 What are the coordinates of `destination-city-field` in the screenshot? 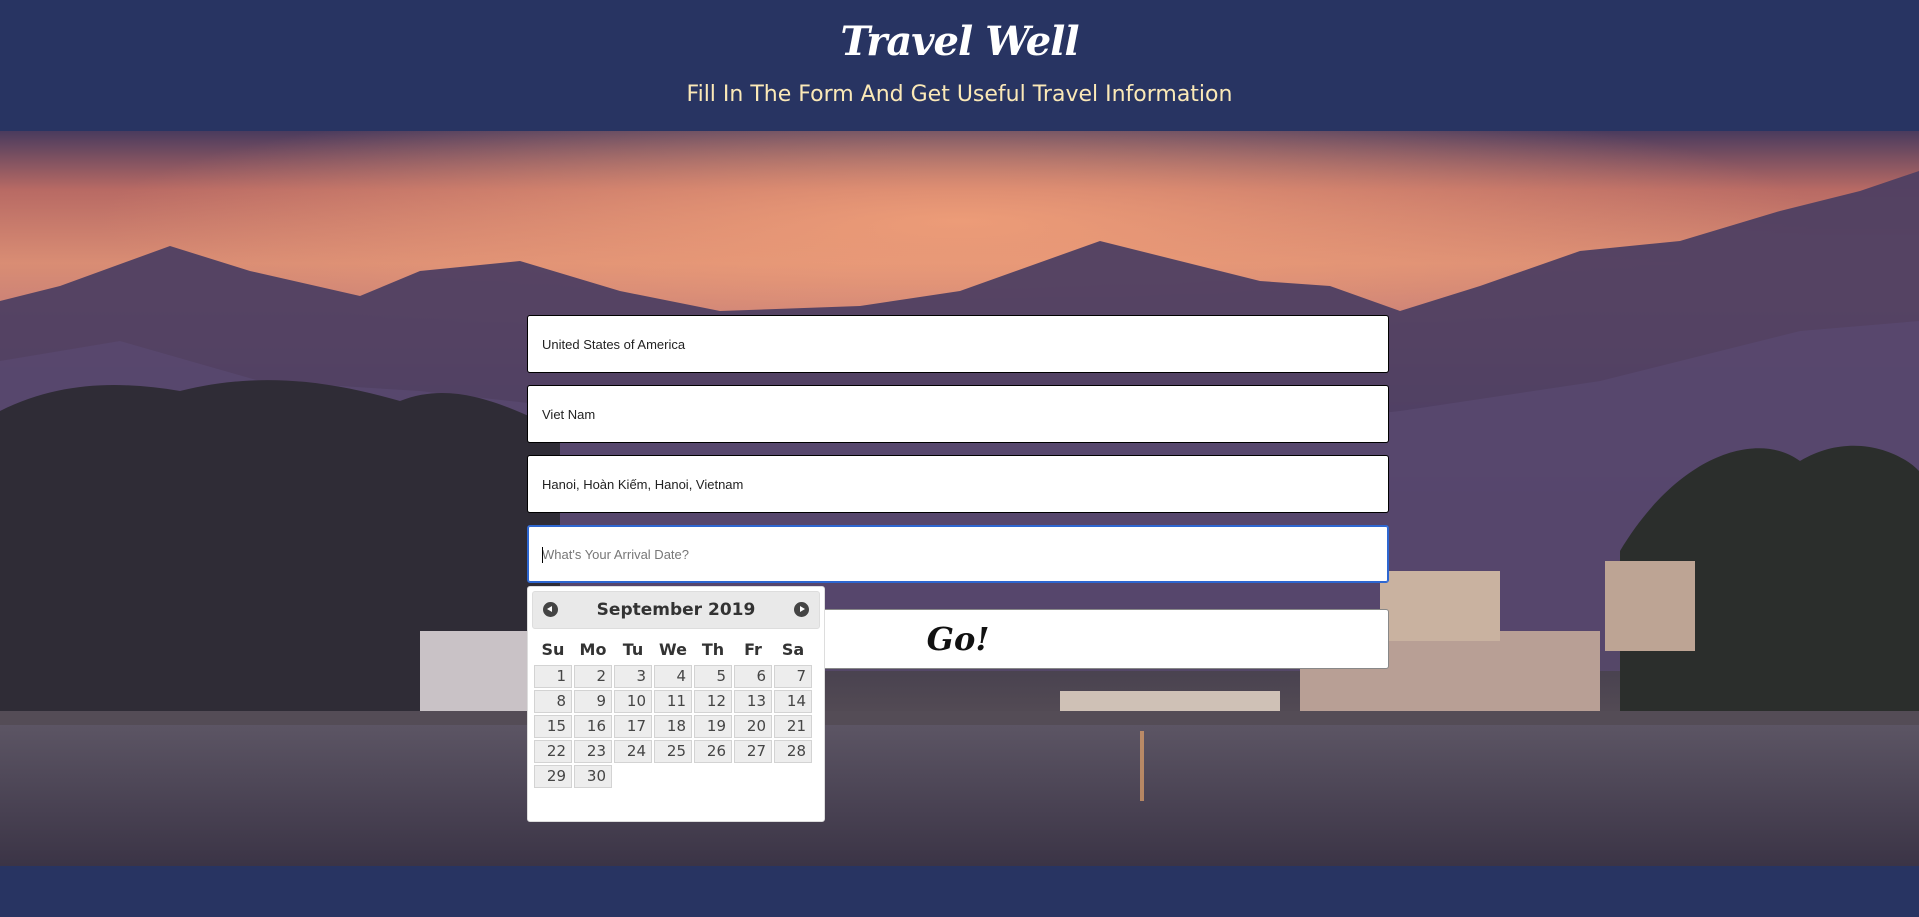 It's located at (958, 484).